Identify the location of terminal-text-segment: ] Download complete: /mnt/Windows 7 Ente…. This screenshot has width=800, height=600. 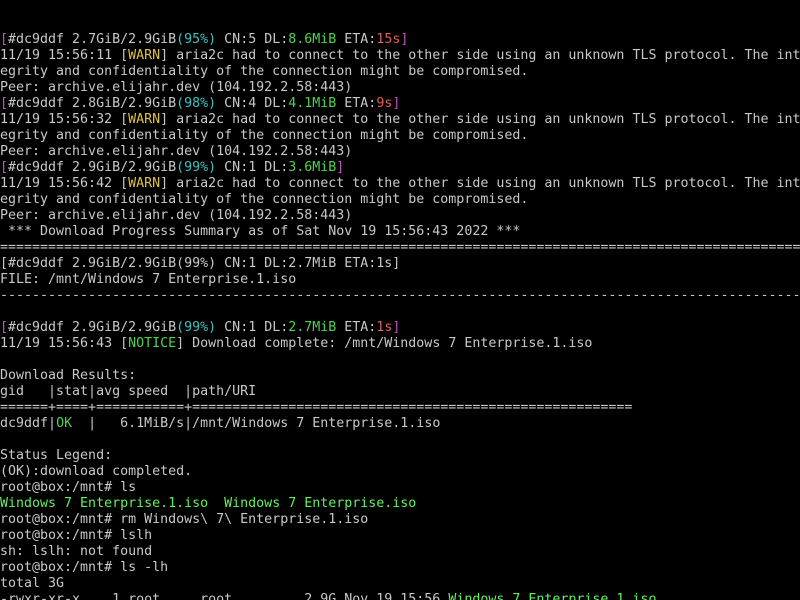
(384, 343).